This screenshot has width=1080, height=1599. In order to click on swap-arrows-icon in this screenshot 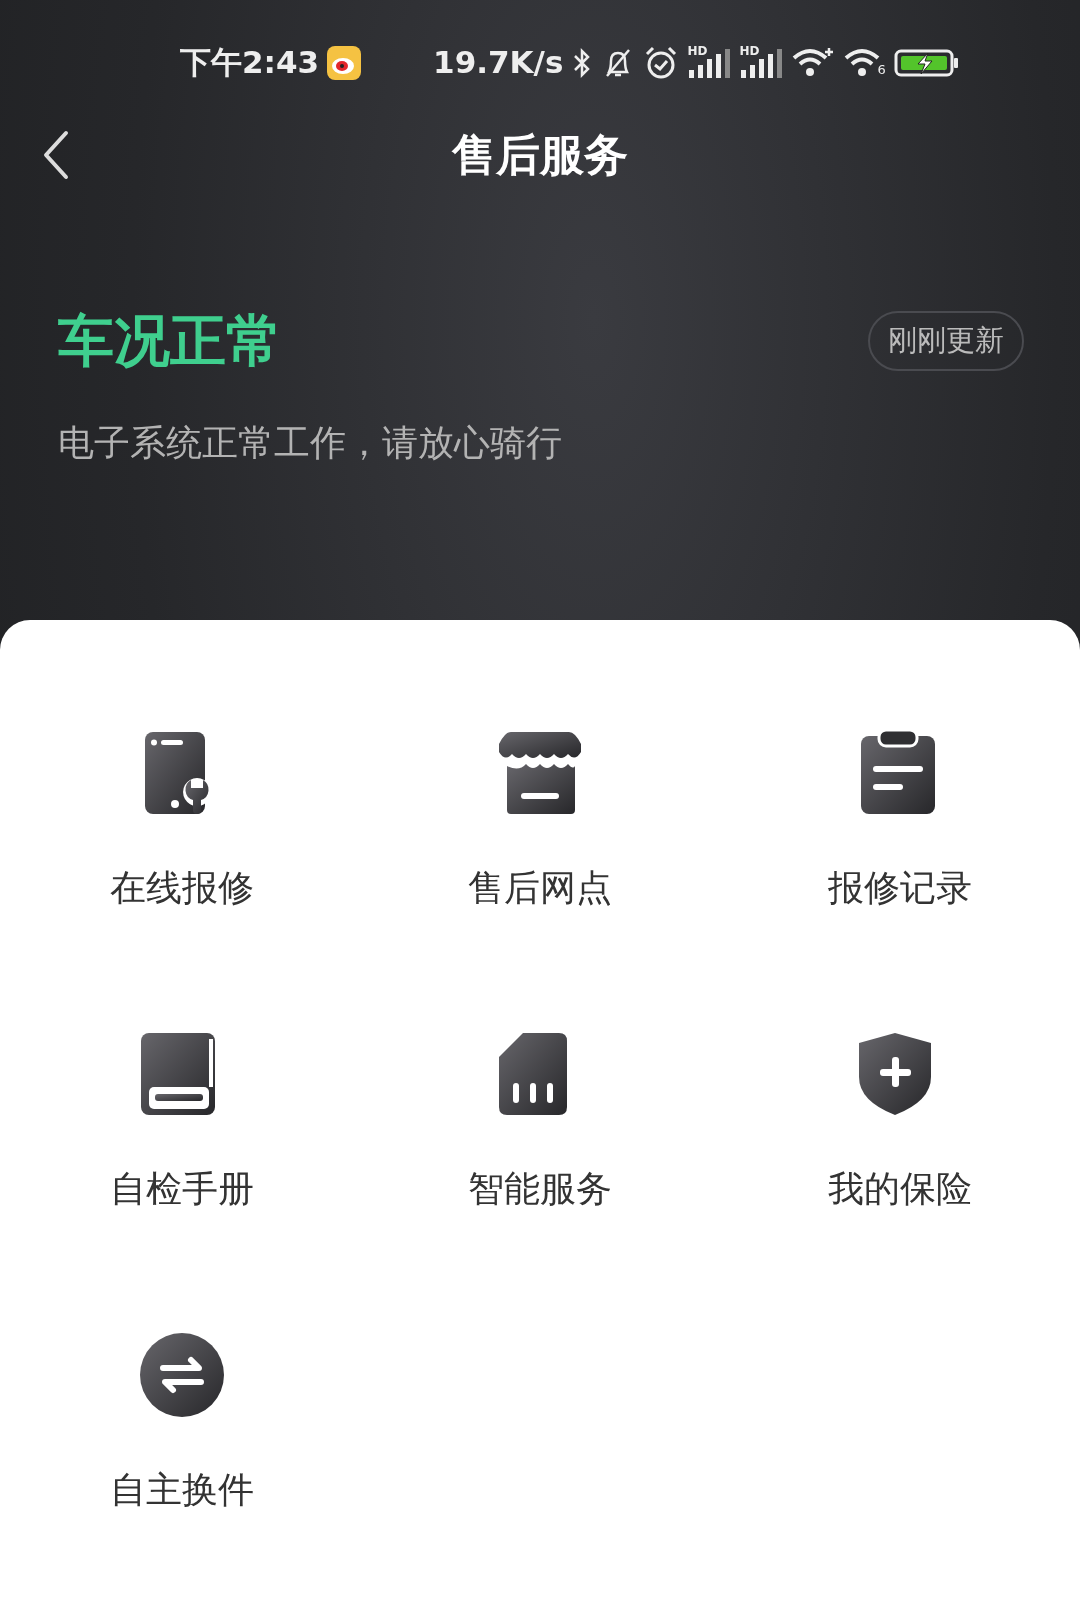, I will do `click(182, 1375)`.